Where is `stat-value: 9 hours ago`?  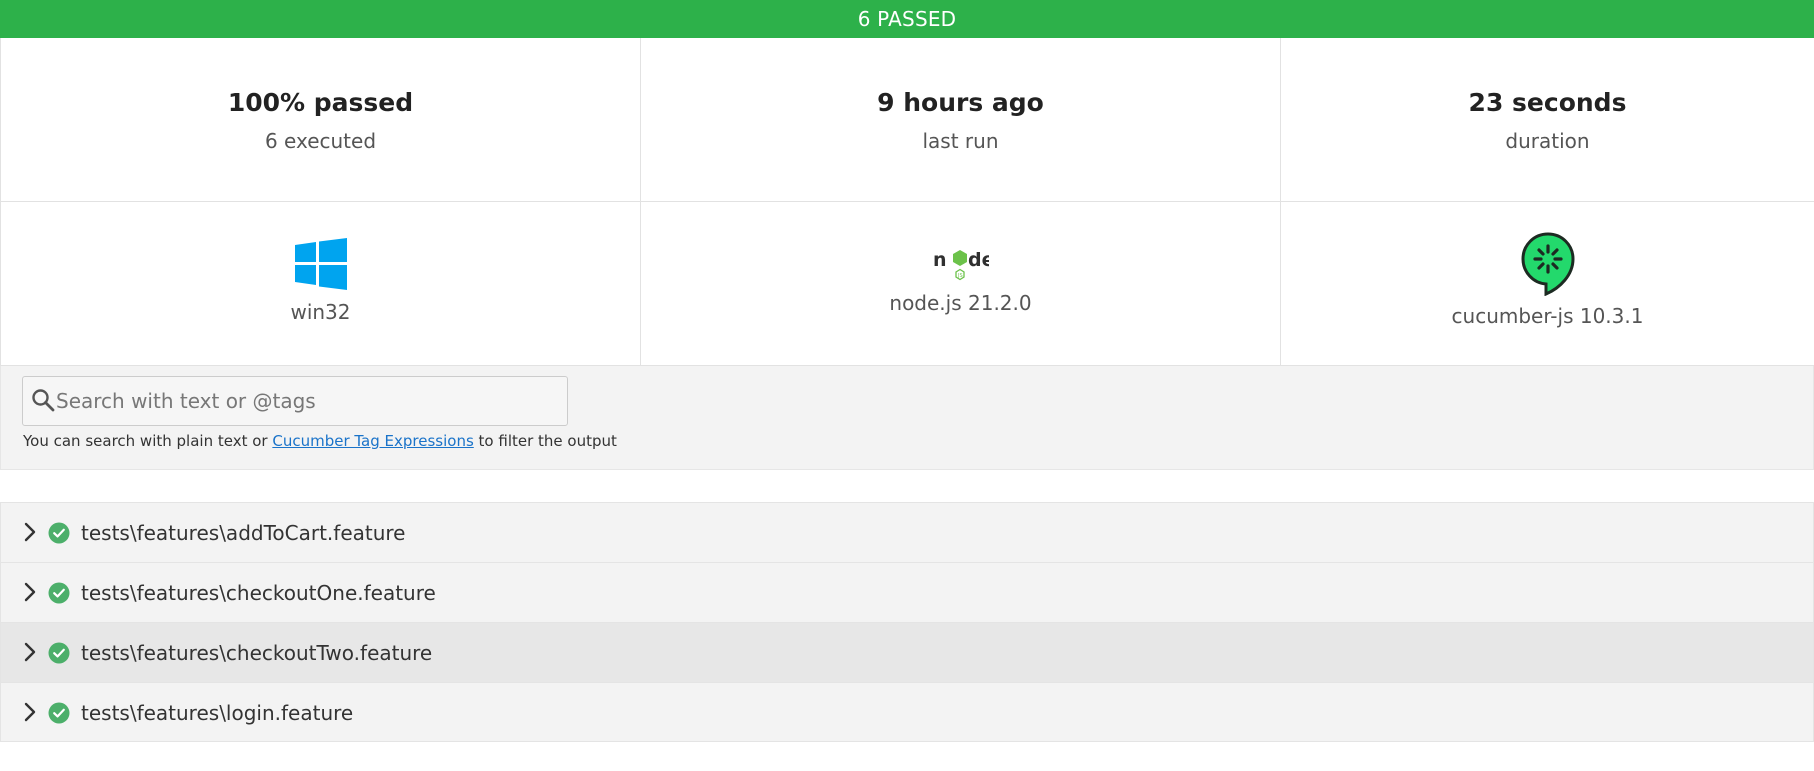 stat-value: 9 hours ago is located at coordinates (960, 102).